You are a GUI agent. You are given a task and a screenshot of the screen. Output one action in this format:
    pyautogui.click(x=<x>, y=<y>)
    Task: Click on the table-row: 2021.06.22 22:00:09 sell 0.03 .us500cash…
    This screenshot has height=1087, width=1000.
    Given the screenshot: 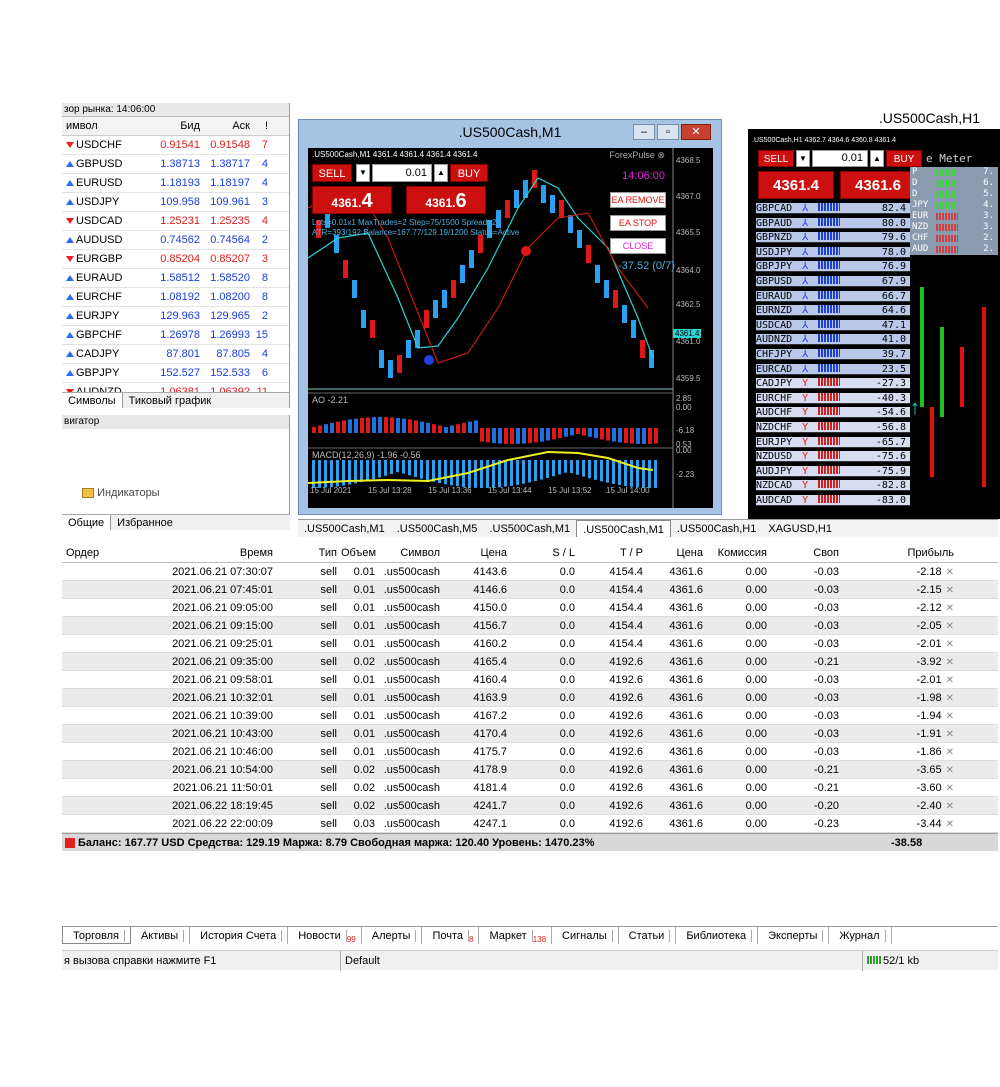 What is the action you would take?
    pyautogui.click(x=530, y=824)
    